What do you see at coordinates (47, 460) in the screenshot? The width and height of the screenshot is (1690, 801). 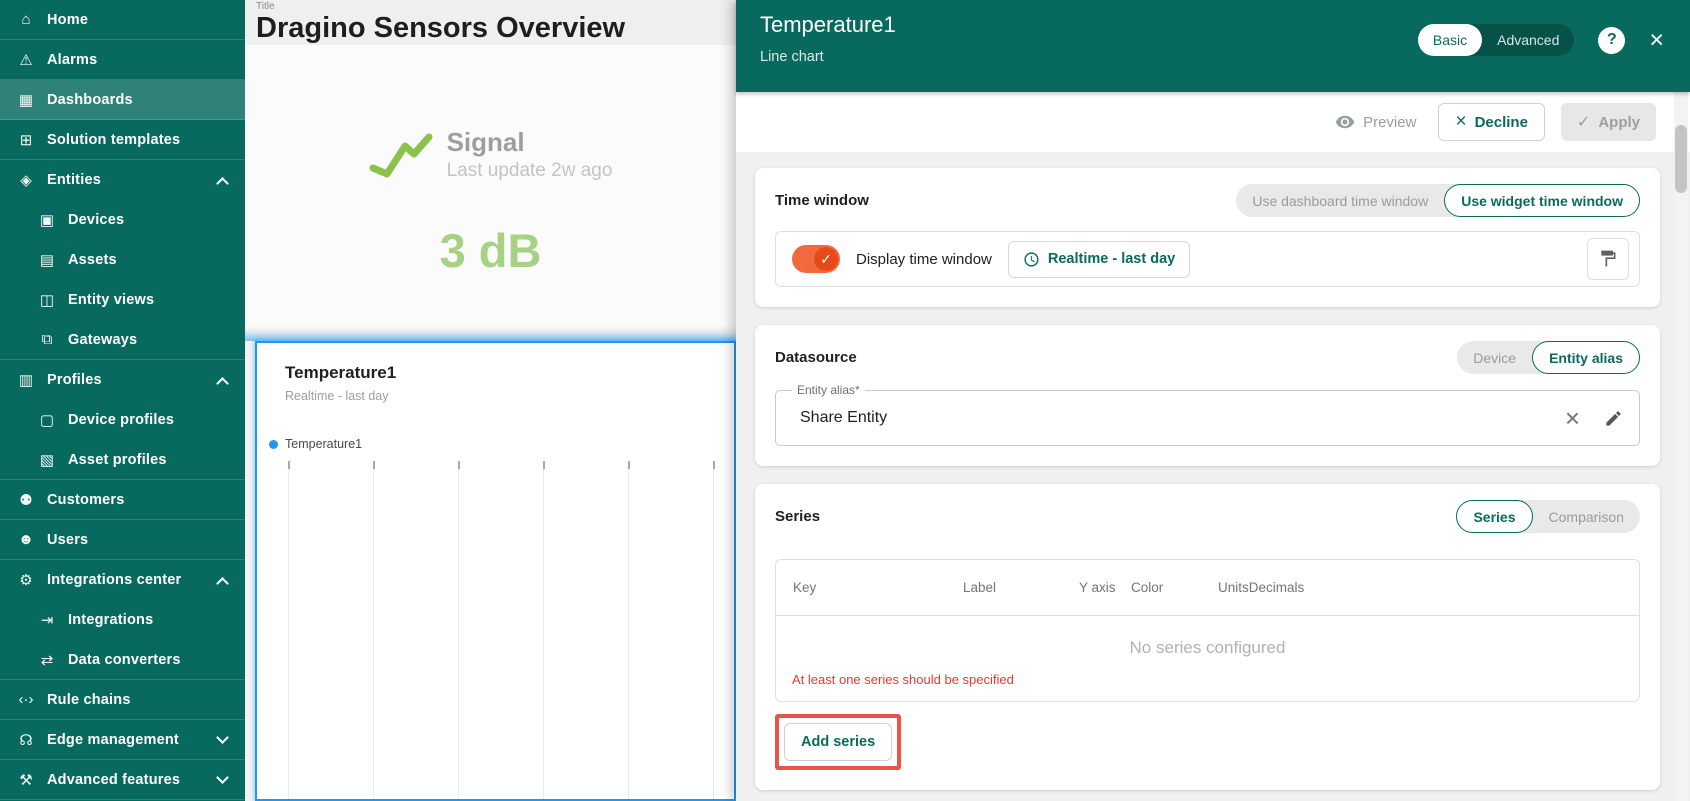 I see `asset-profiles-icon: ▧` at bounding box center [47, 460].